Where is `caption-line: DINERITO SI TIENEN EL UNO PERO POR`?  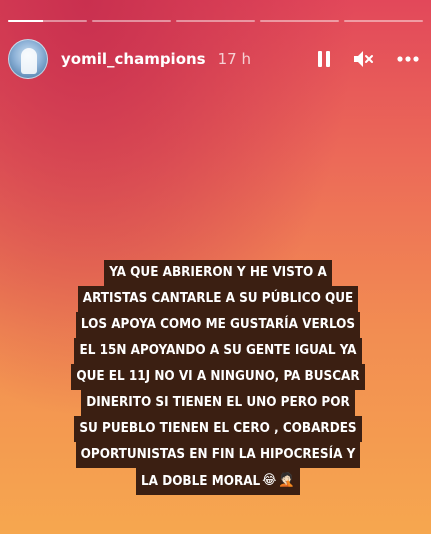 caption-line: DINERITO SI TIENEN EL UNO PERO POR is located at coordinates (218, 403).